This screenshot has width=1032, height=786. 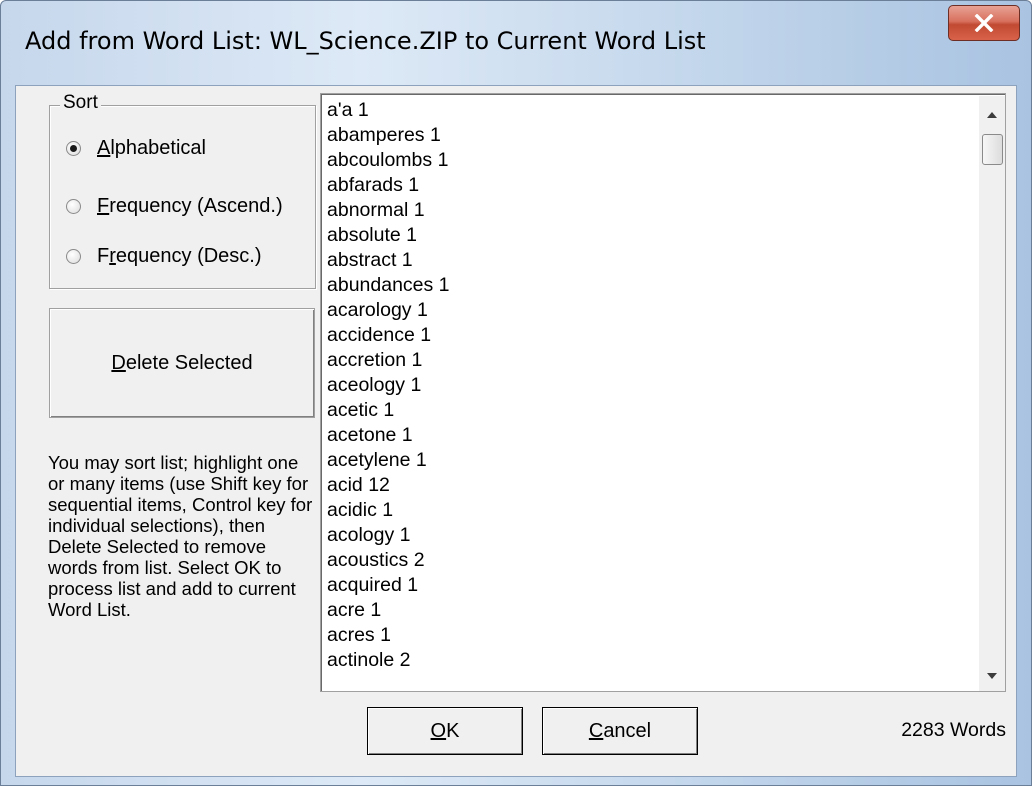 I want to click on button-label: OK, so click(x=445, y=730).